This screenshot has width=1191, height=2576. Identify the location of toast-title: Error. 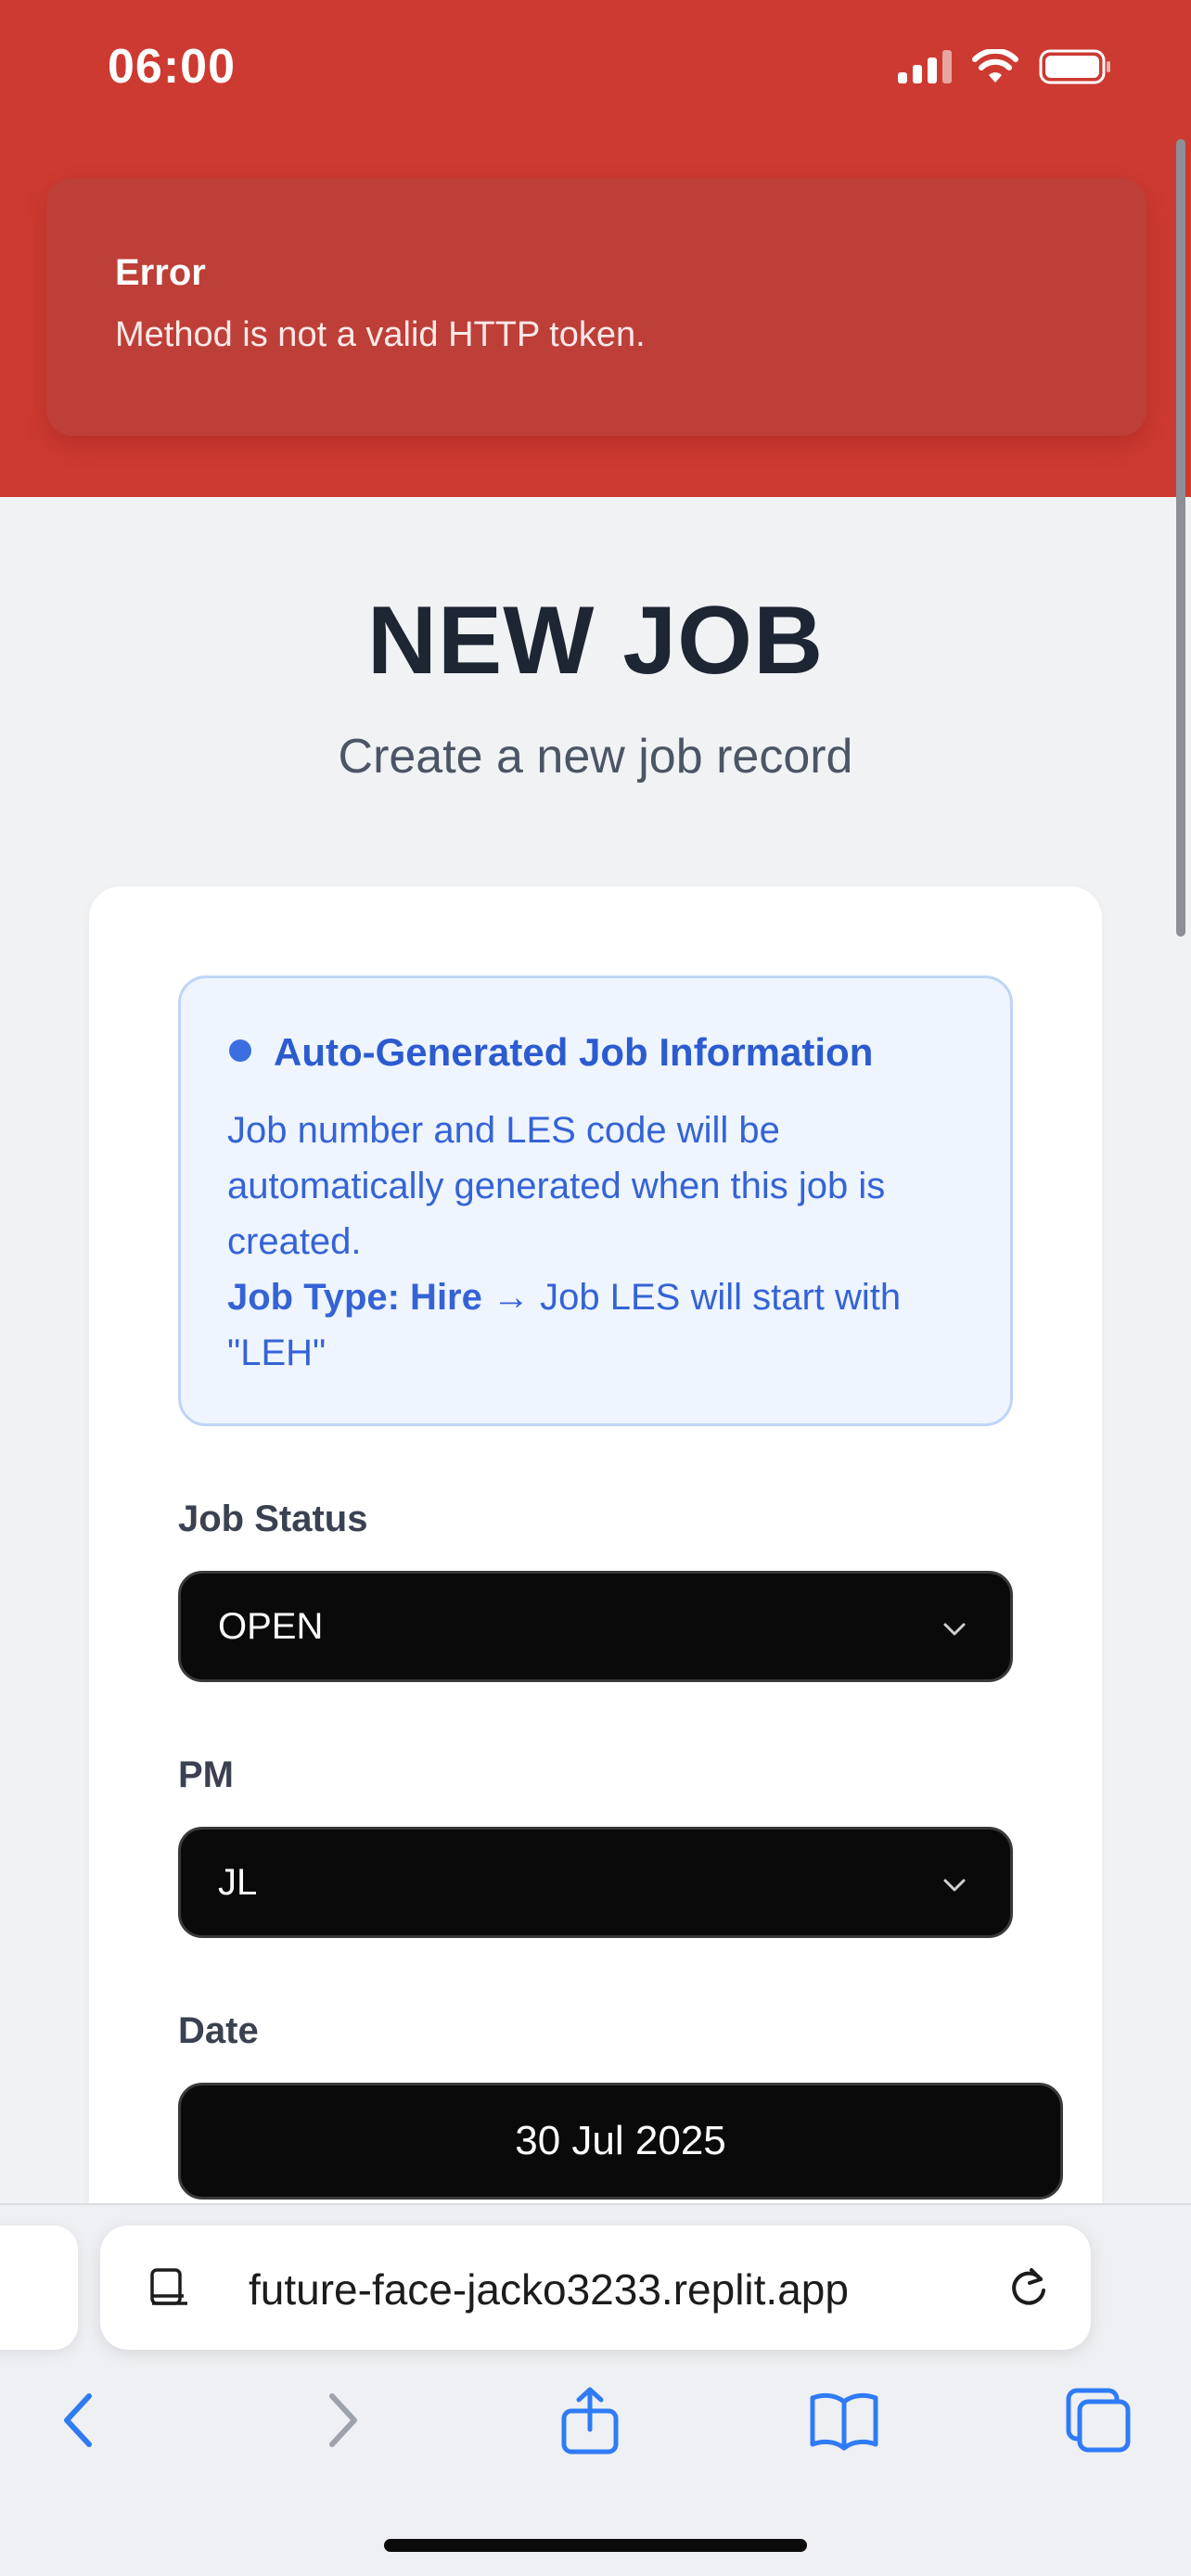
(160, 272).